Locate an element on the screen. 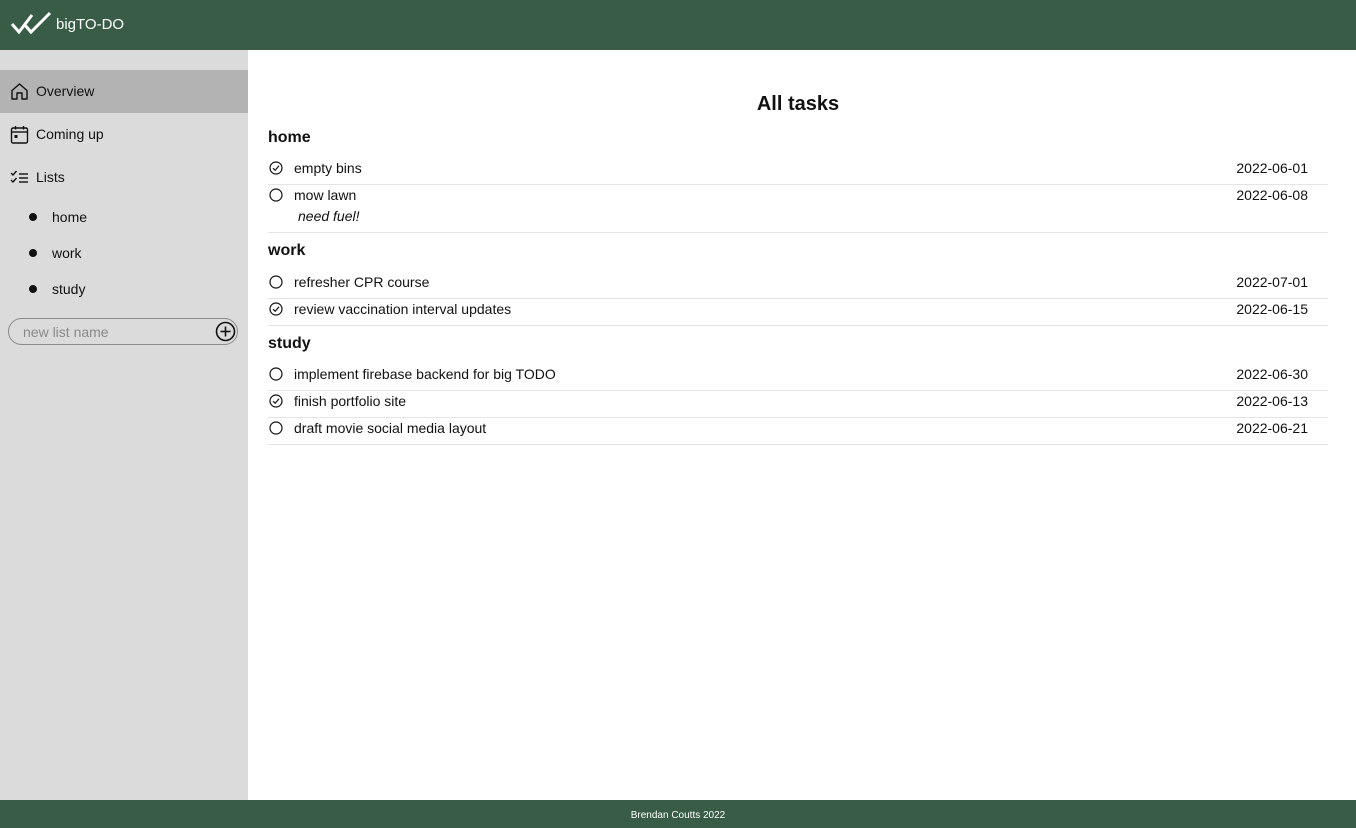 This screenshot has height=828, width=1356. task-title: finish portfolio site is located at coordinates (350, 401).